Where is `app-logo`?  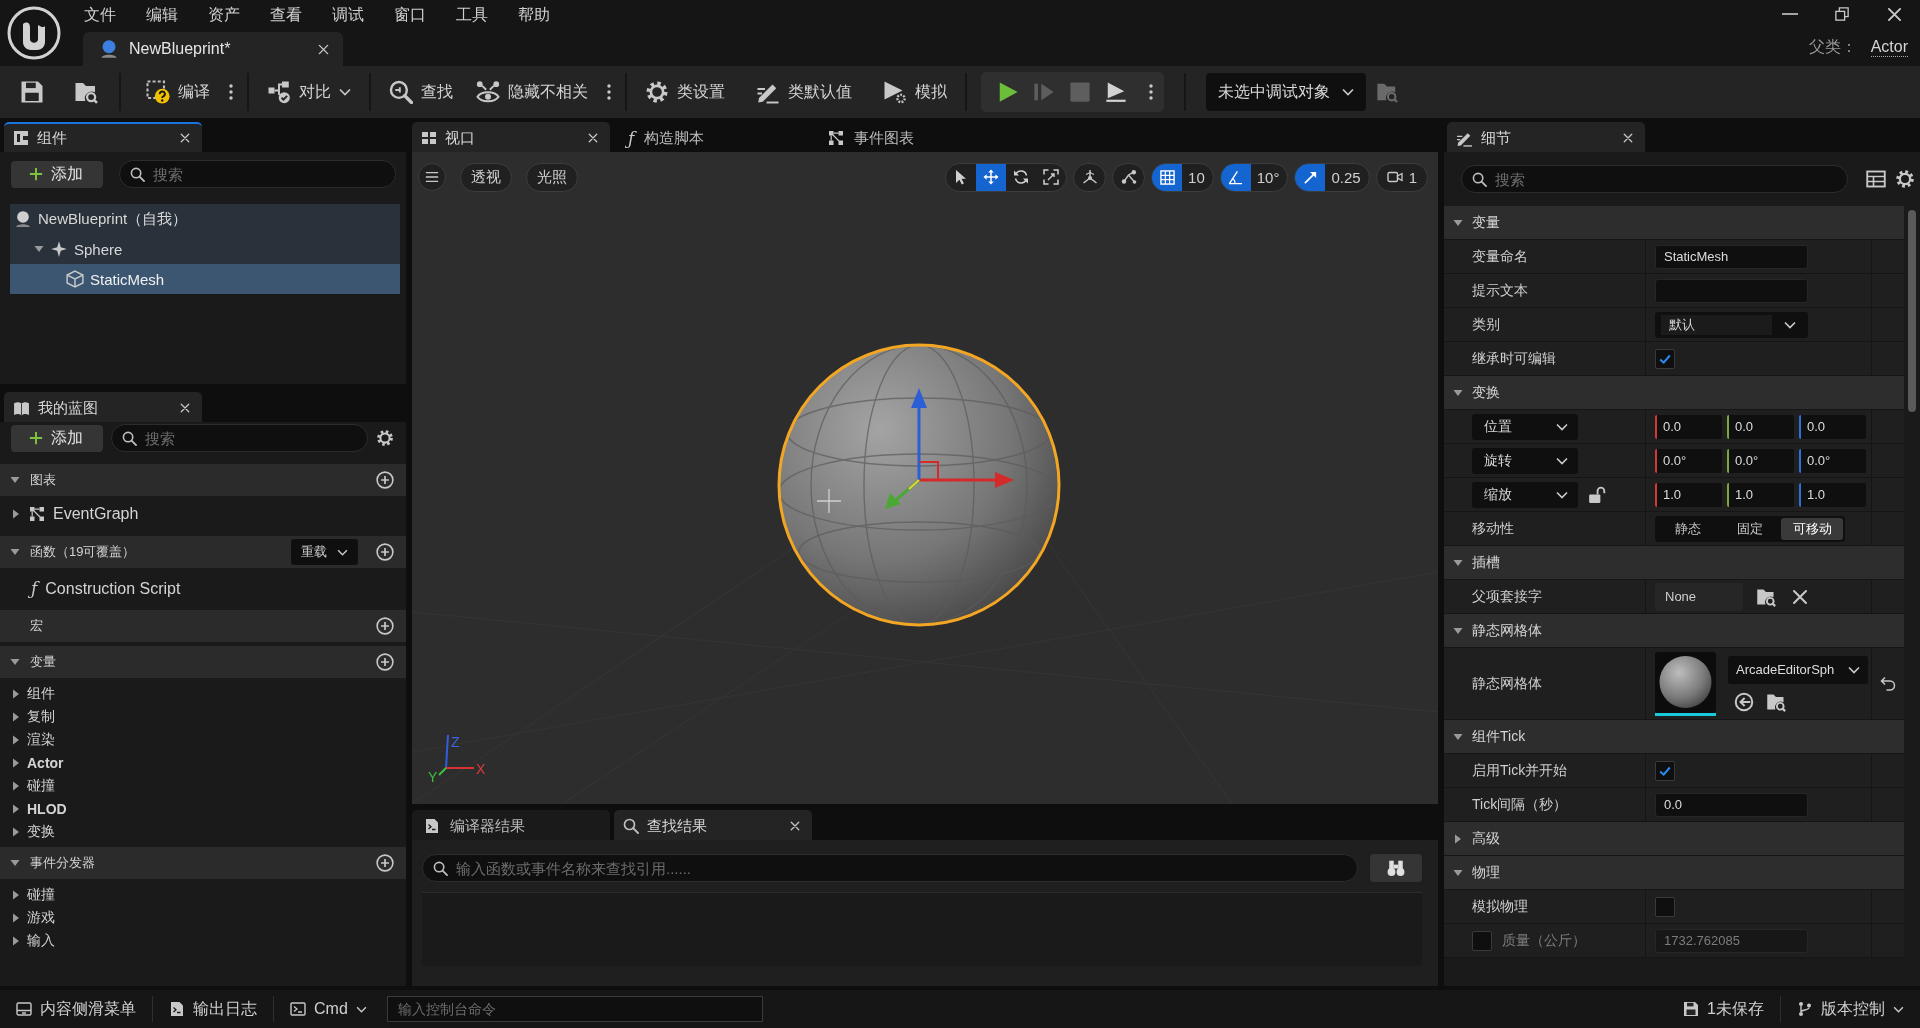 app-logo is located at coordinates (34, 33).